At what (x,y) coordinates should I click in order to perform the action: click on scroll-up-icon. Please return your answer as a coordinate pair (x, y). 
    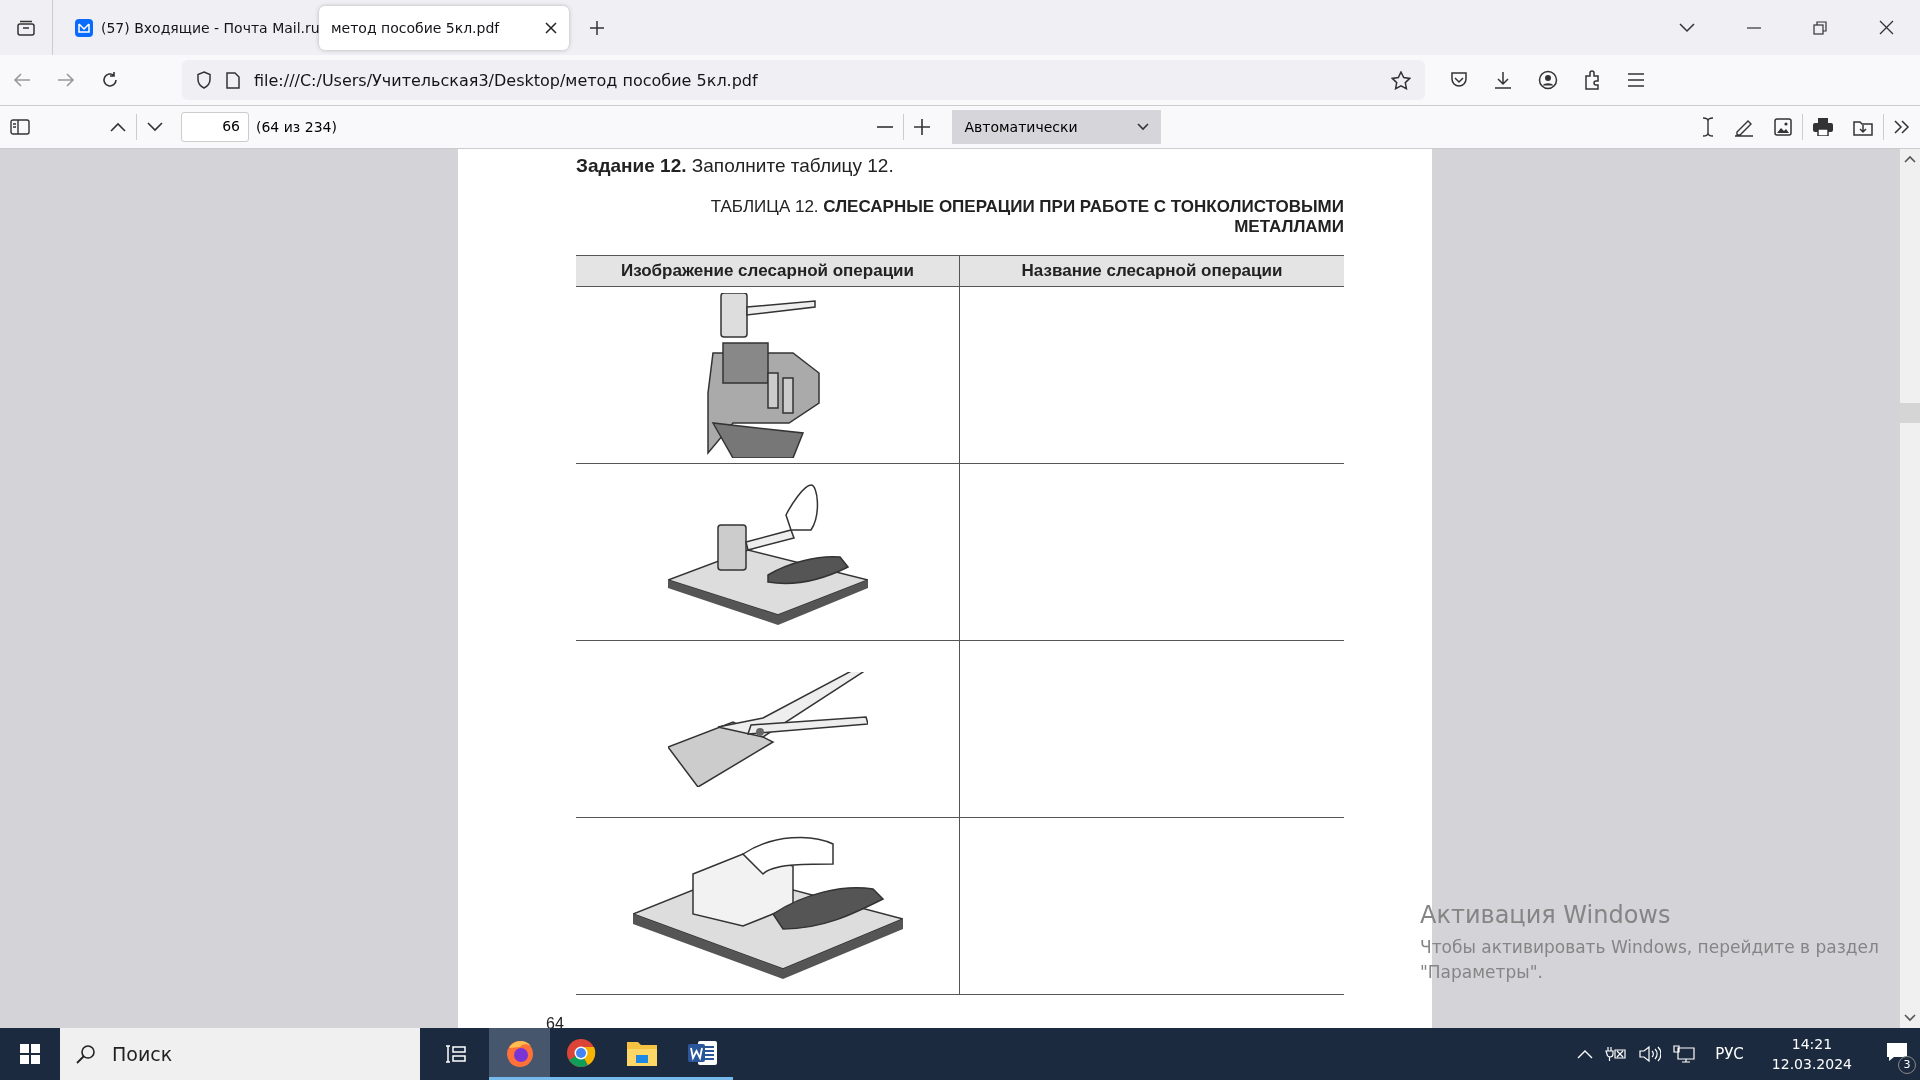
    Looking at the image, I should click on (1910, 159).